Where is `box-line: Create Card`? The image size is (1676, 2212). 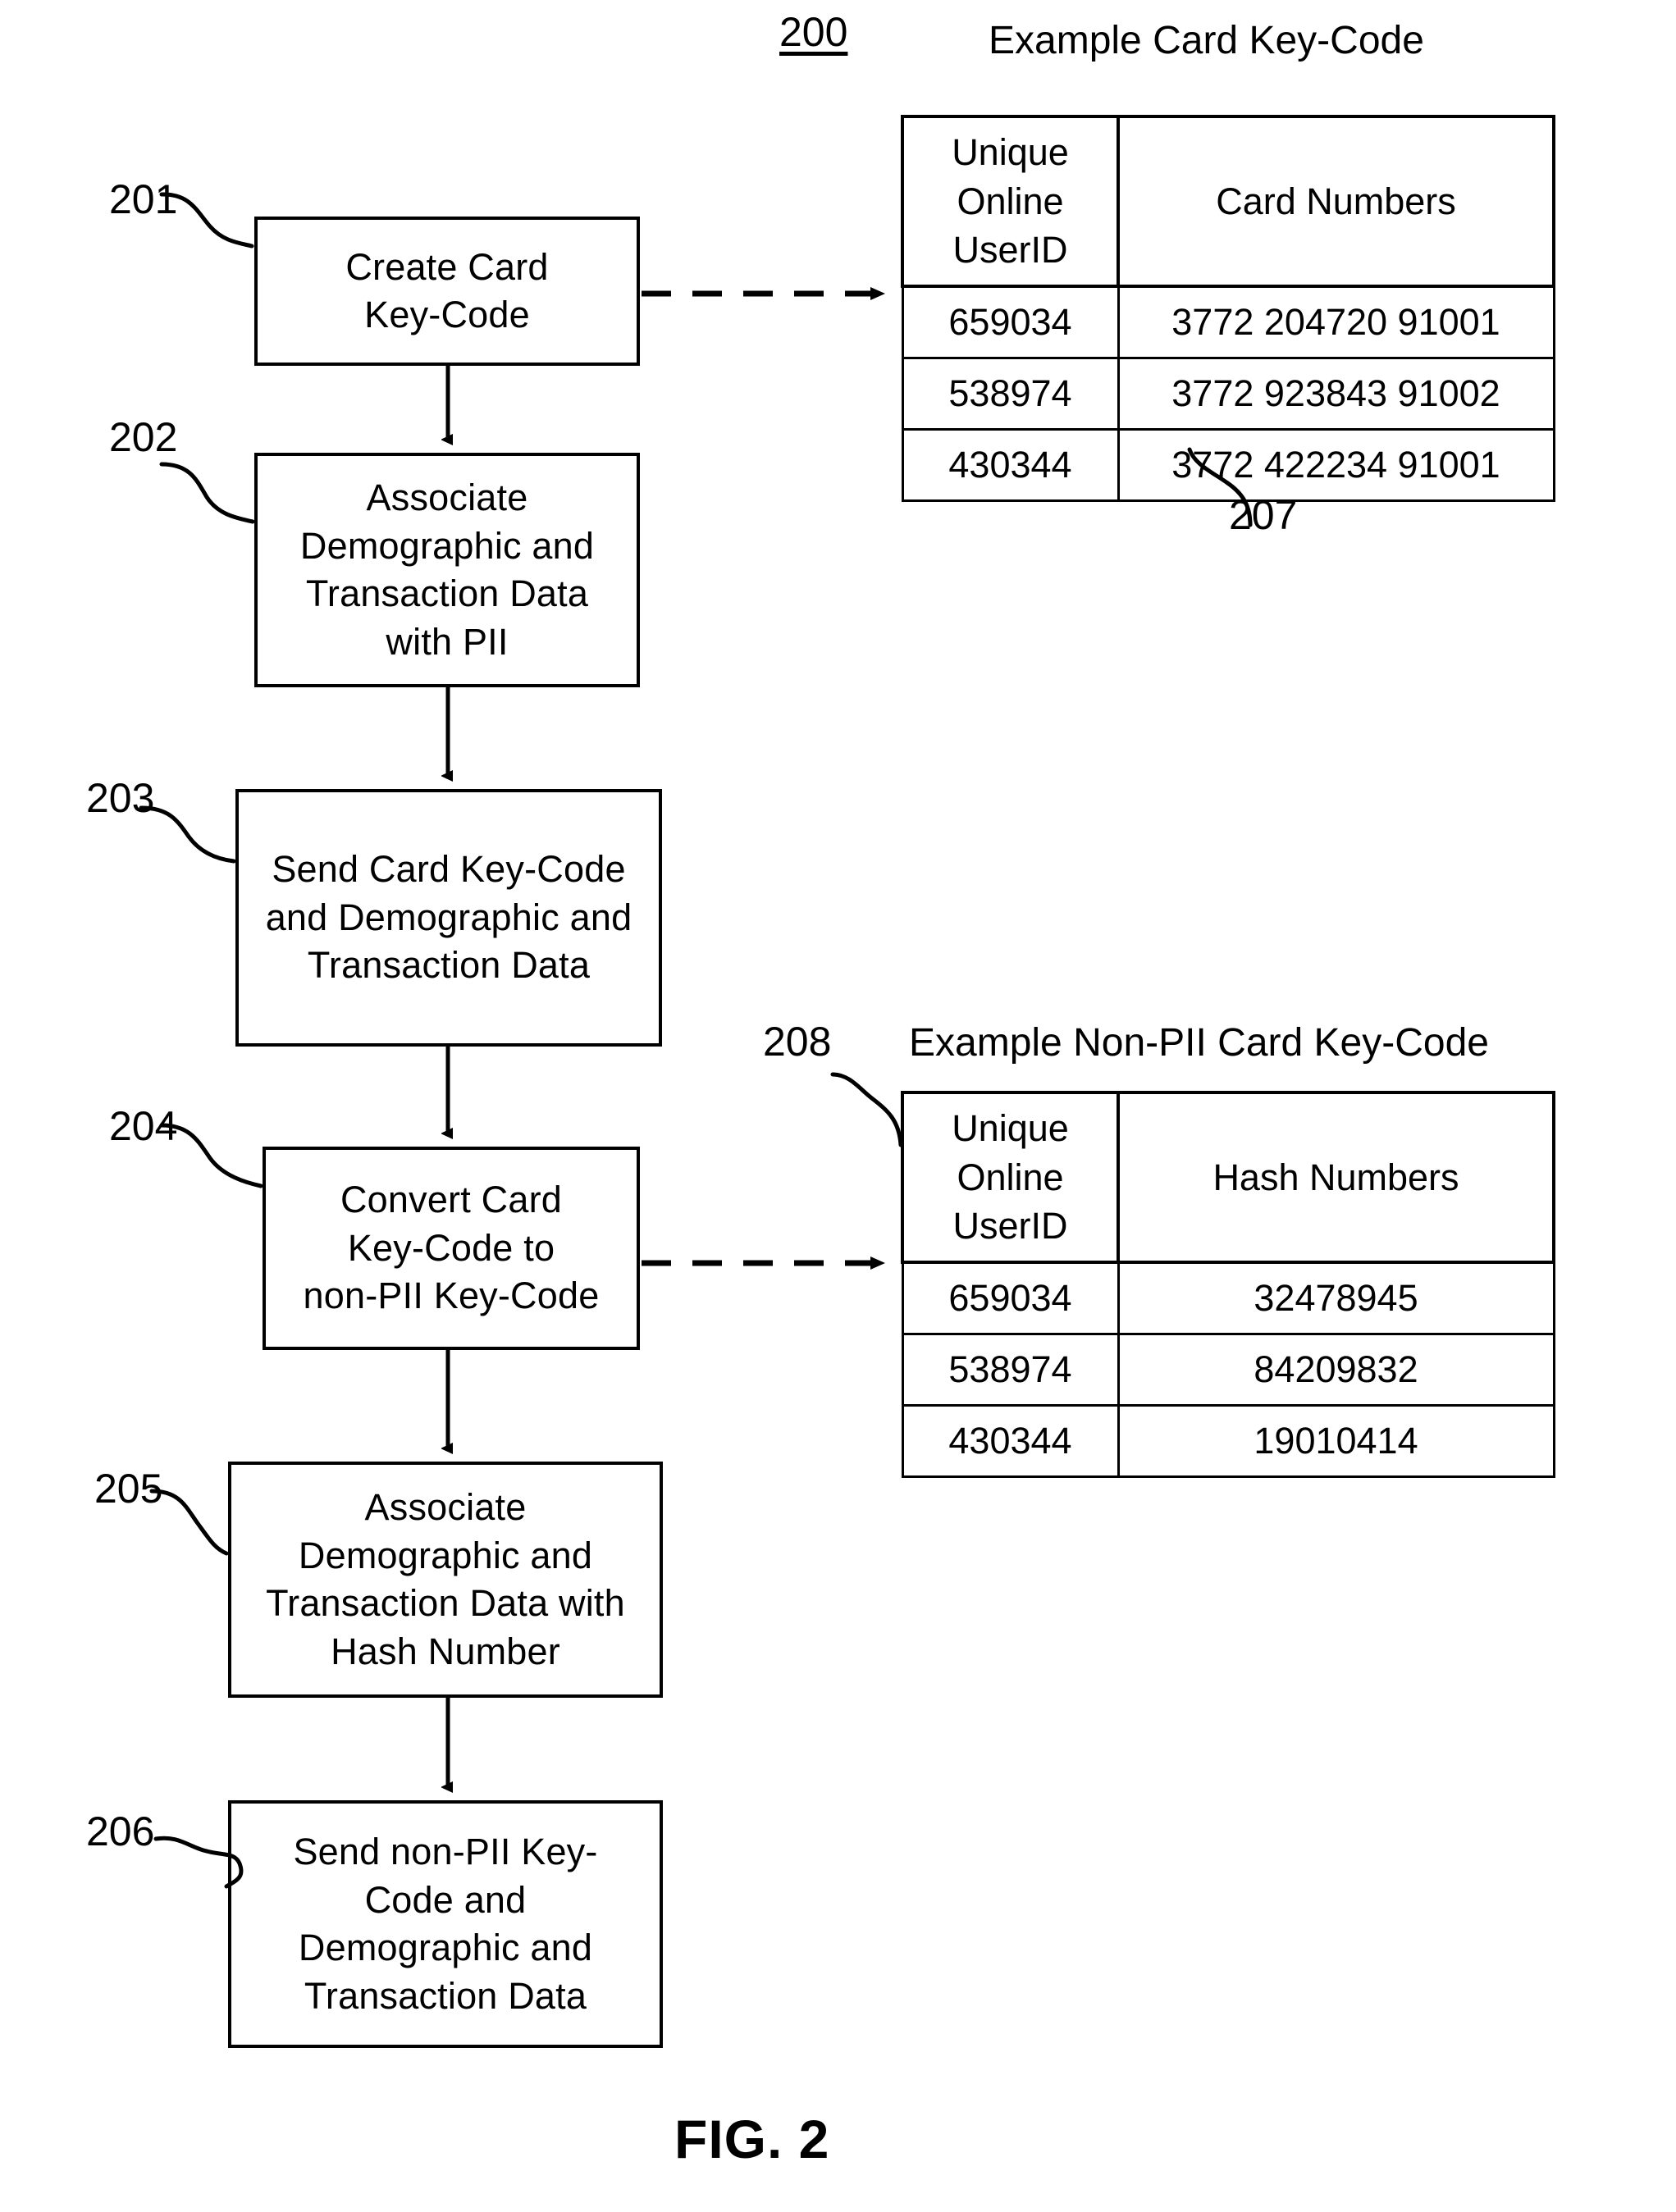 box-line: Create Card is located at coordinates (447, 266).